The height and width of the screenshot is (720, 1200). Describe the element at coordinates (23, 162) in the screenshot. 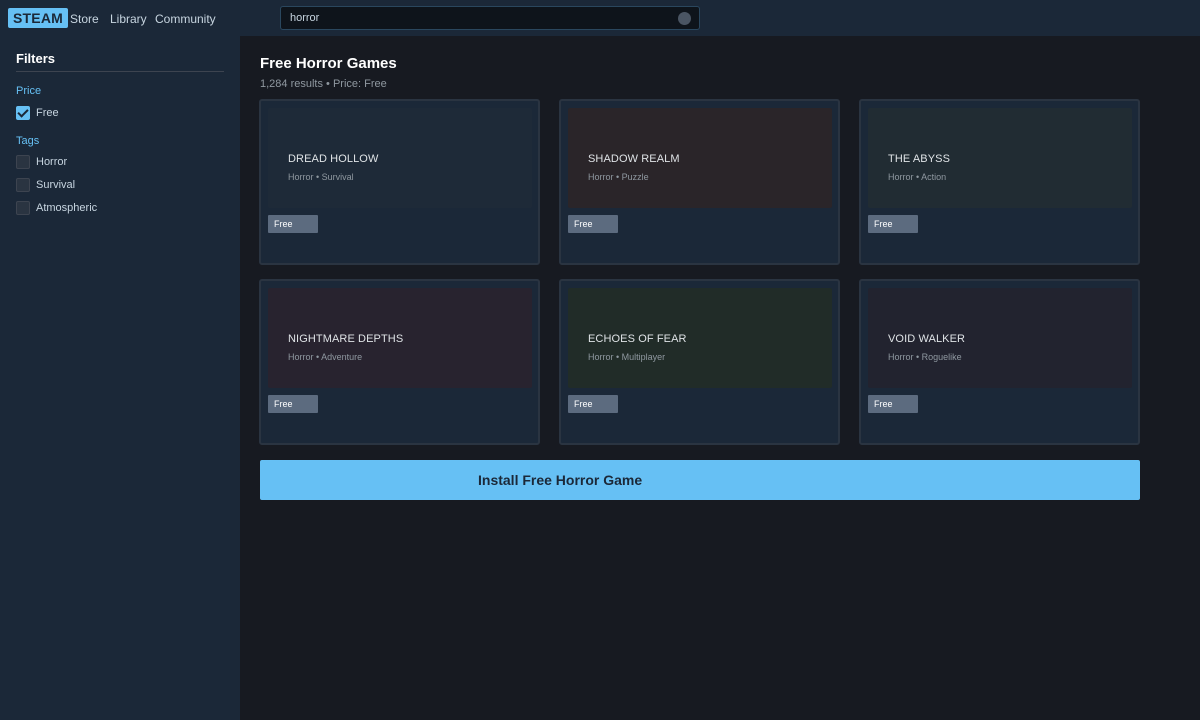

I see `horror-checkbox` at that location.